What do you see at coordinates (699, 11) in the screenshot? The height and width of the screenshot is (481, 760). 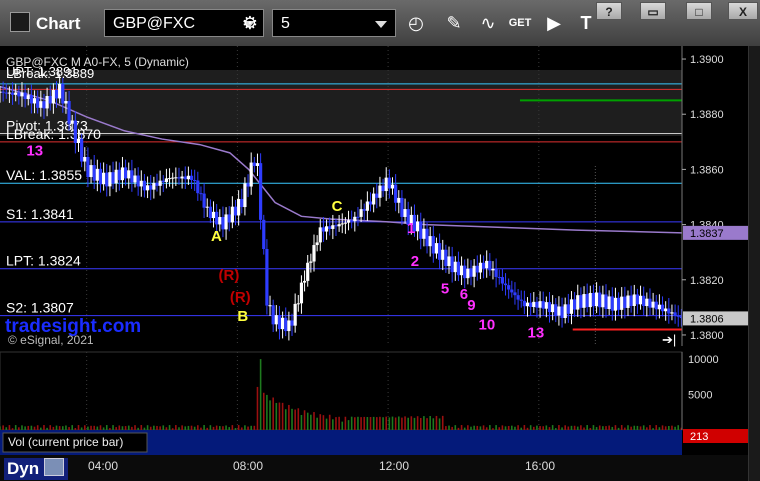 I see `maximize-button: □` at bounding box center [699, 11].